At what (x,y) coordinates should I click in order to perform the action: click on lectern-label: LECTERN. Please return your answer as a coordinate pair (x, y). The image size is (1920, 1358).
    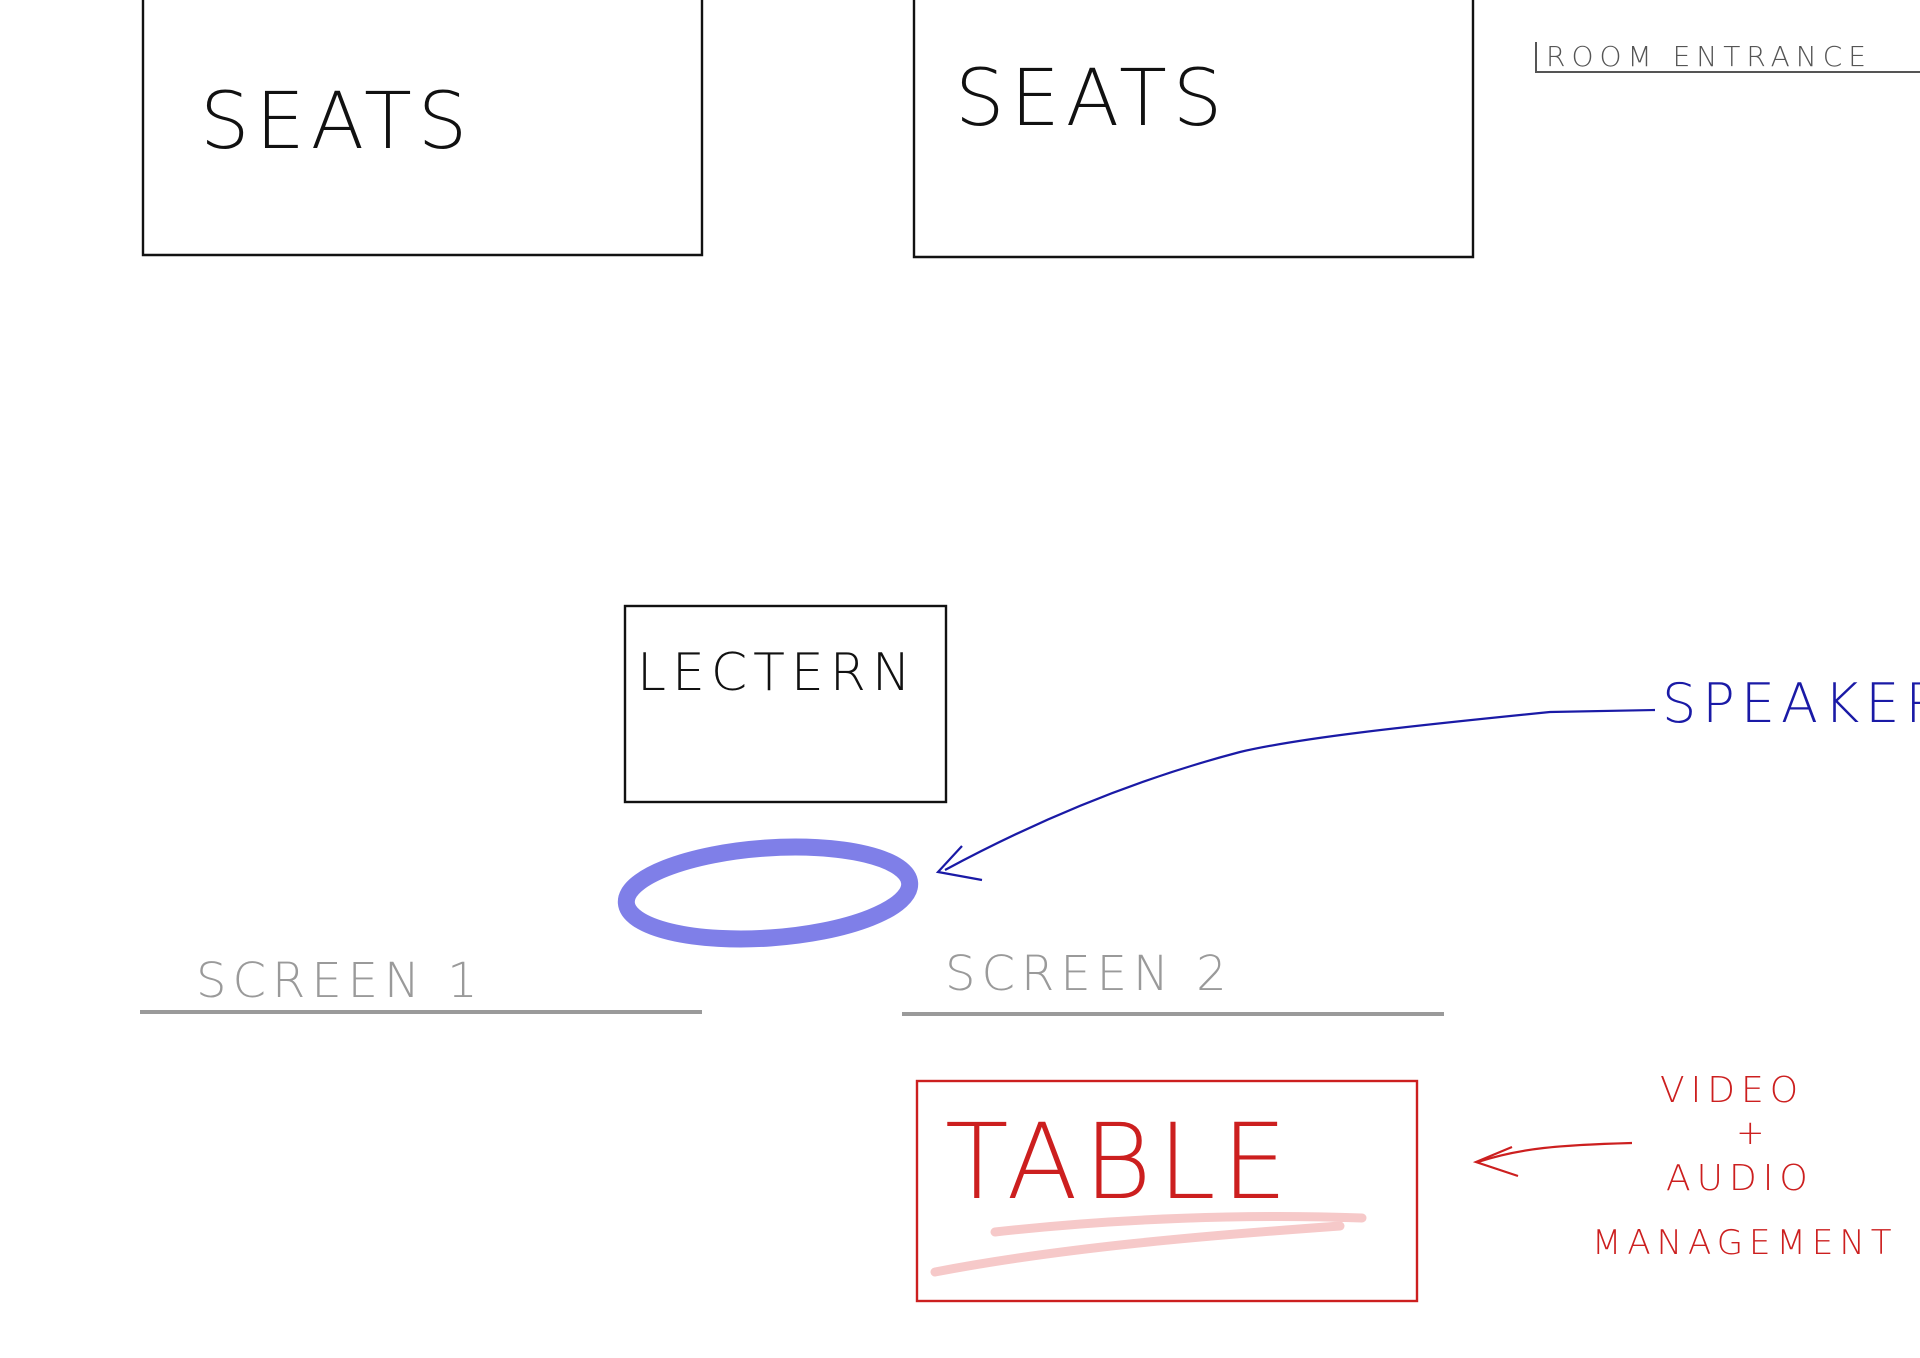
    Looking at the image, I should click on (777, 673).